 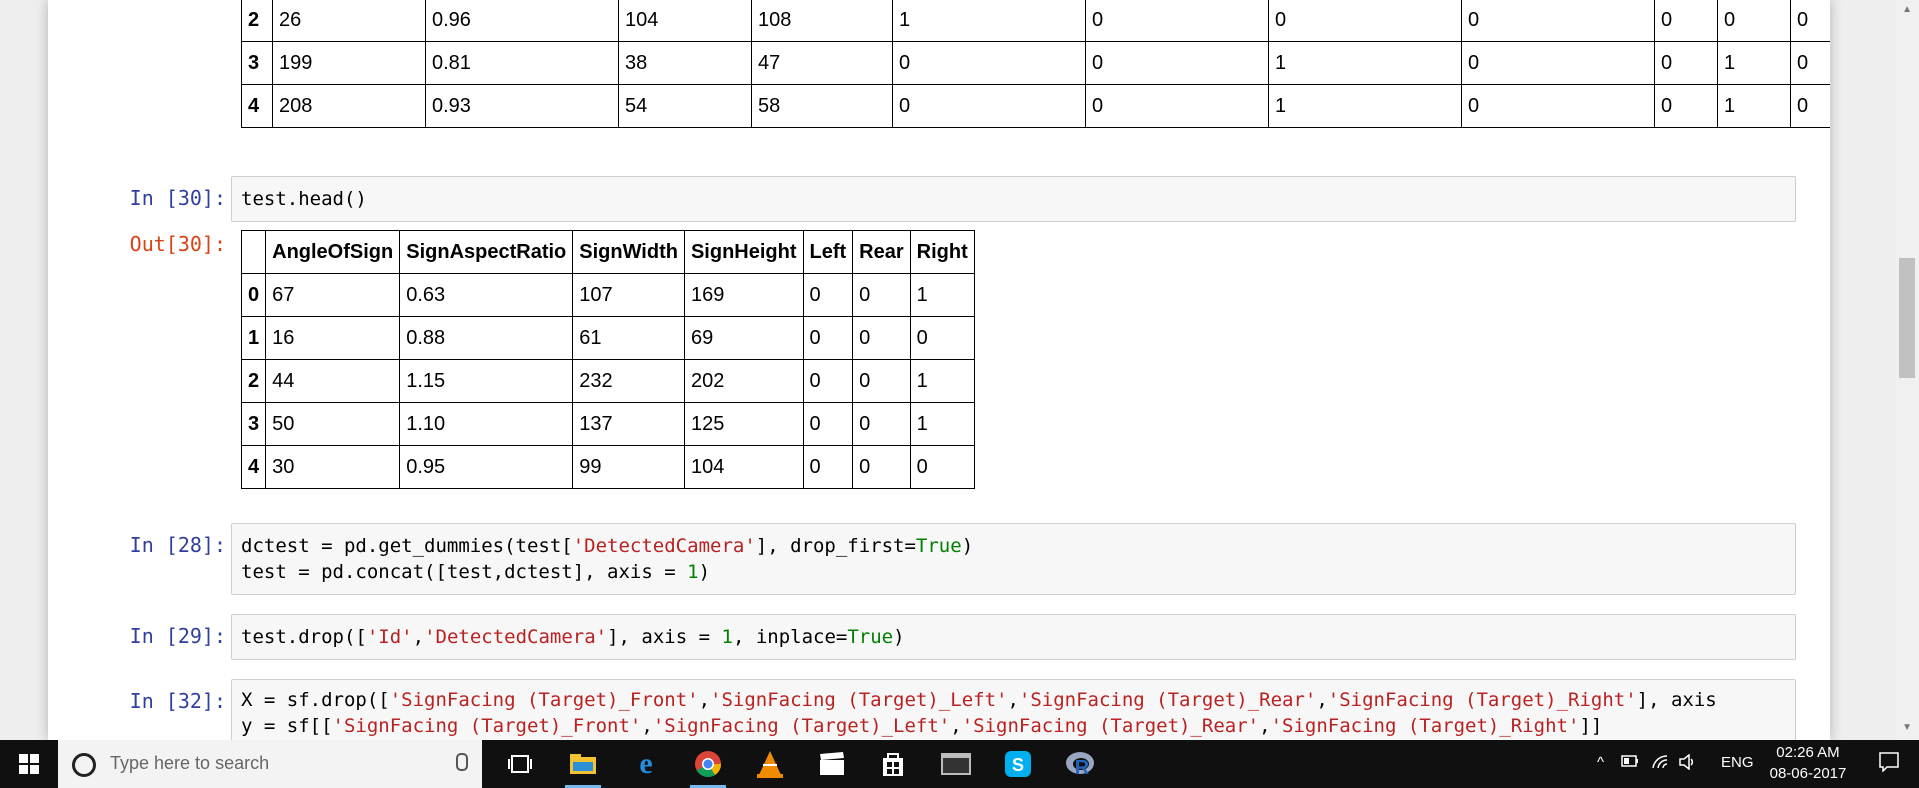 What do you see at coordinates (520, 764) in the screenshot?
I see `task-view-icon` at bounding box center [520, 764].